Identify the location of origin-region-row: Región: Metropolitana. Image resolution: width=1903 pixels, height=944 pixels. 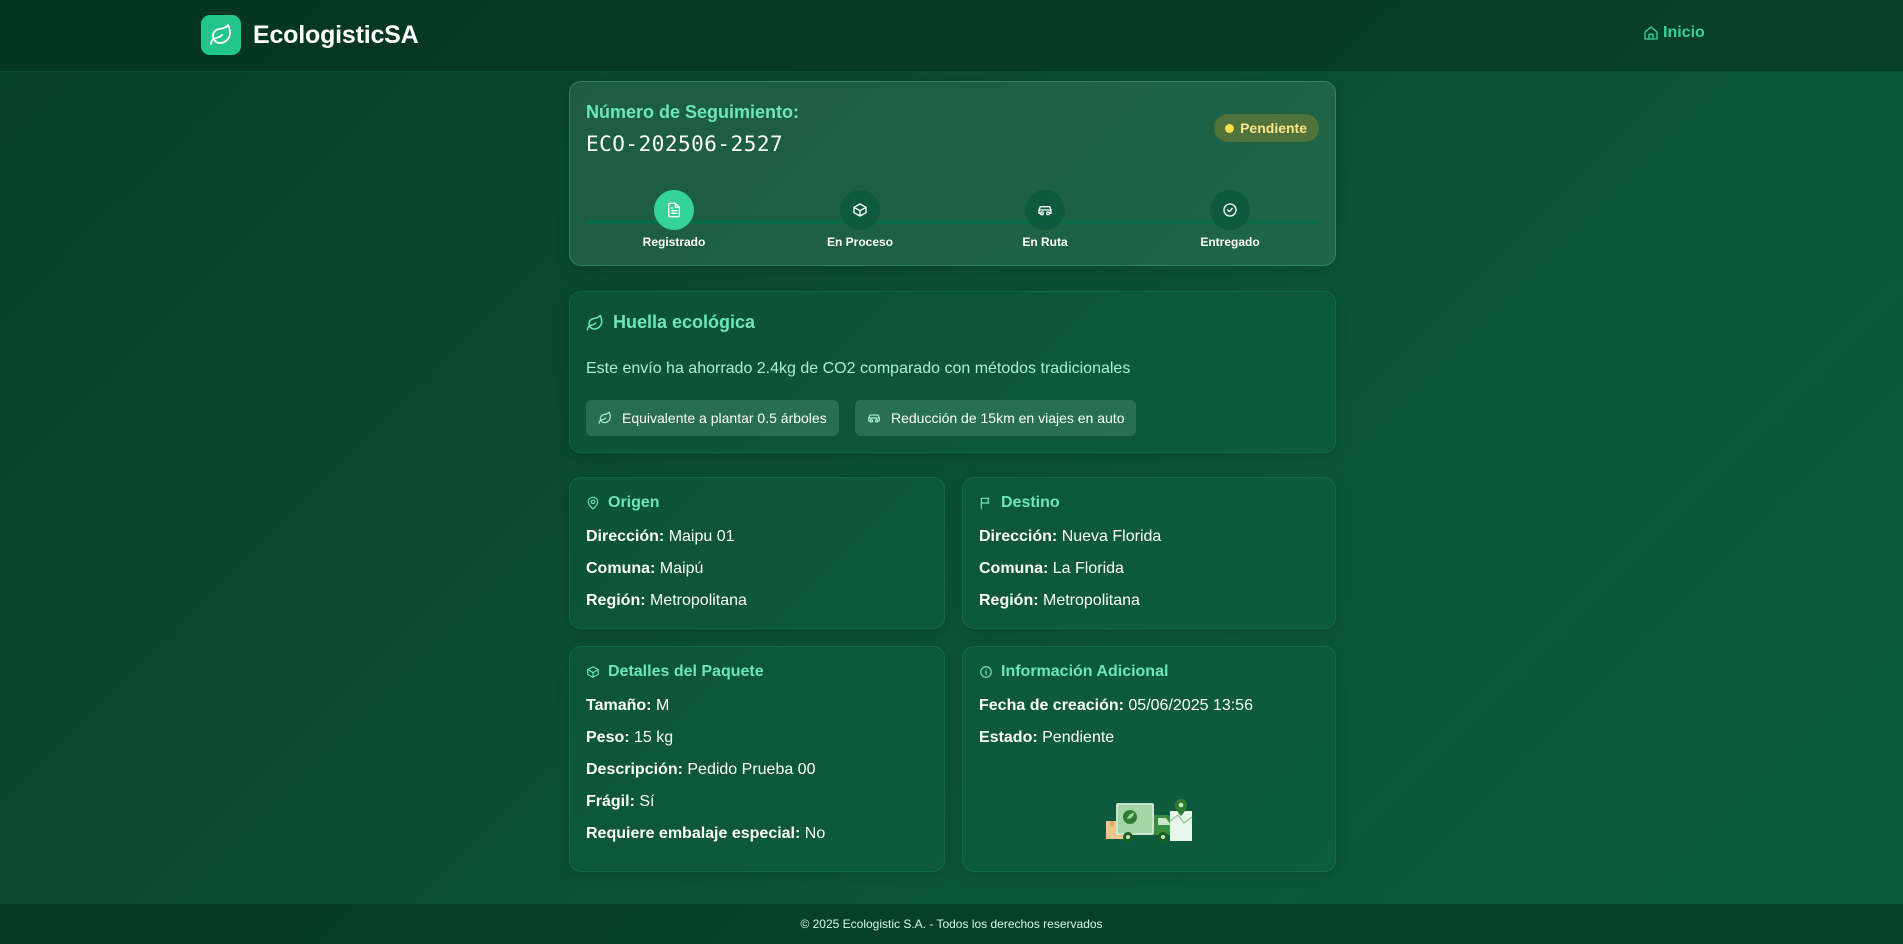
(666, 601).